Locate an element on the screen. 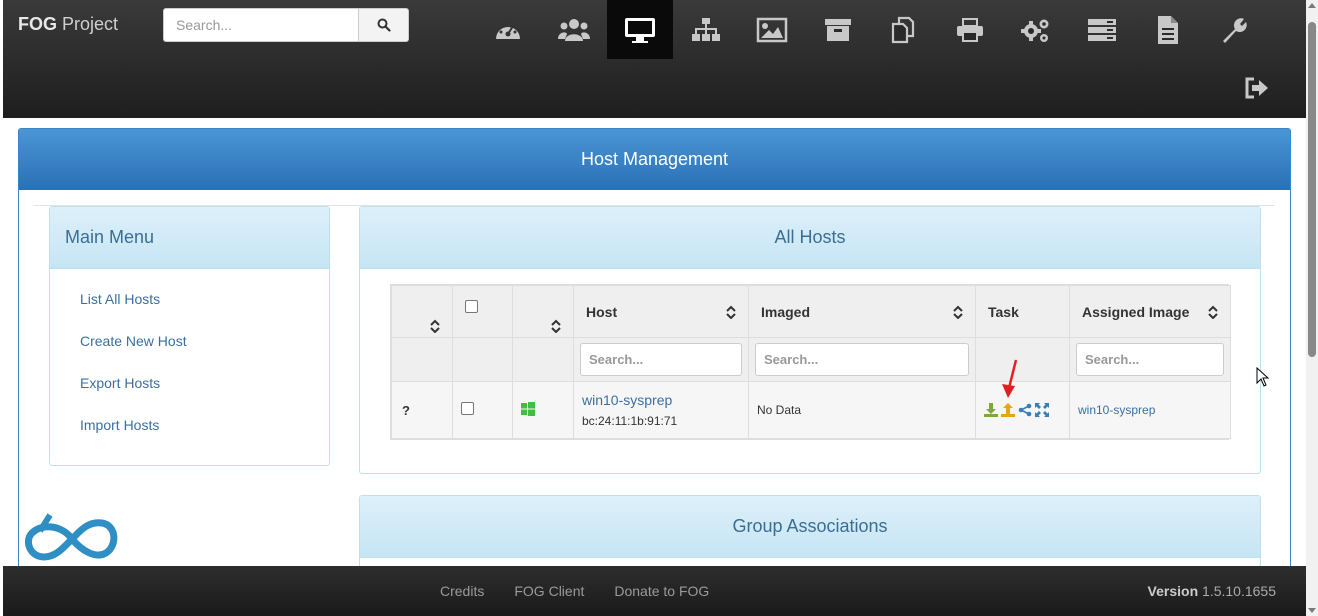 The height and width of the screenshot is (616, 1318). nav-logs is located at coordinates (1168, 29).